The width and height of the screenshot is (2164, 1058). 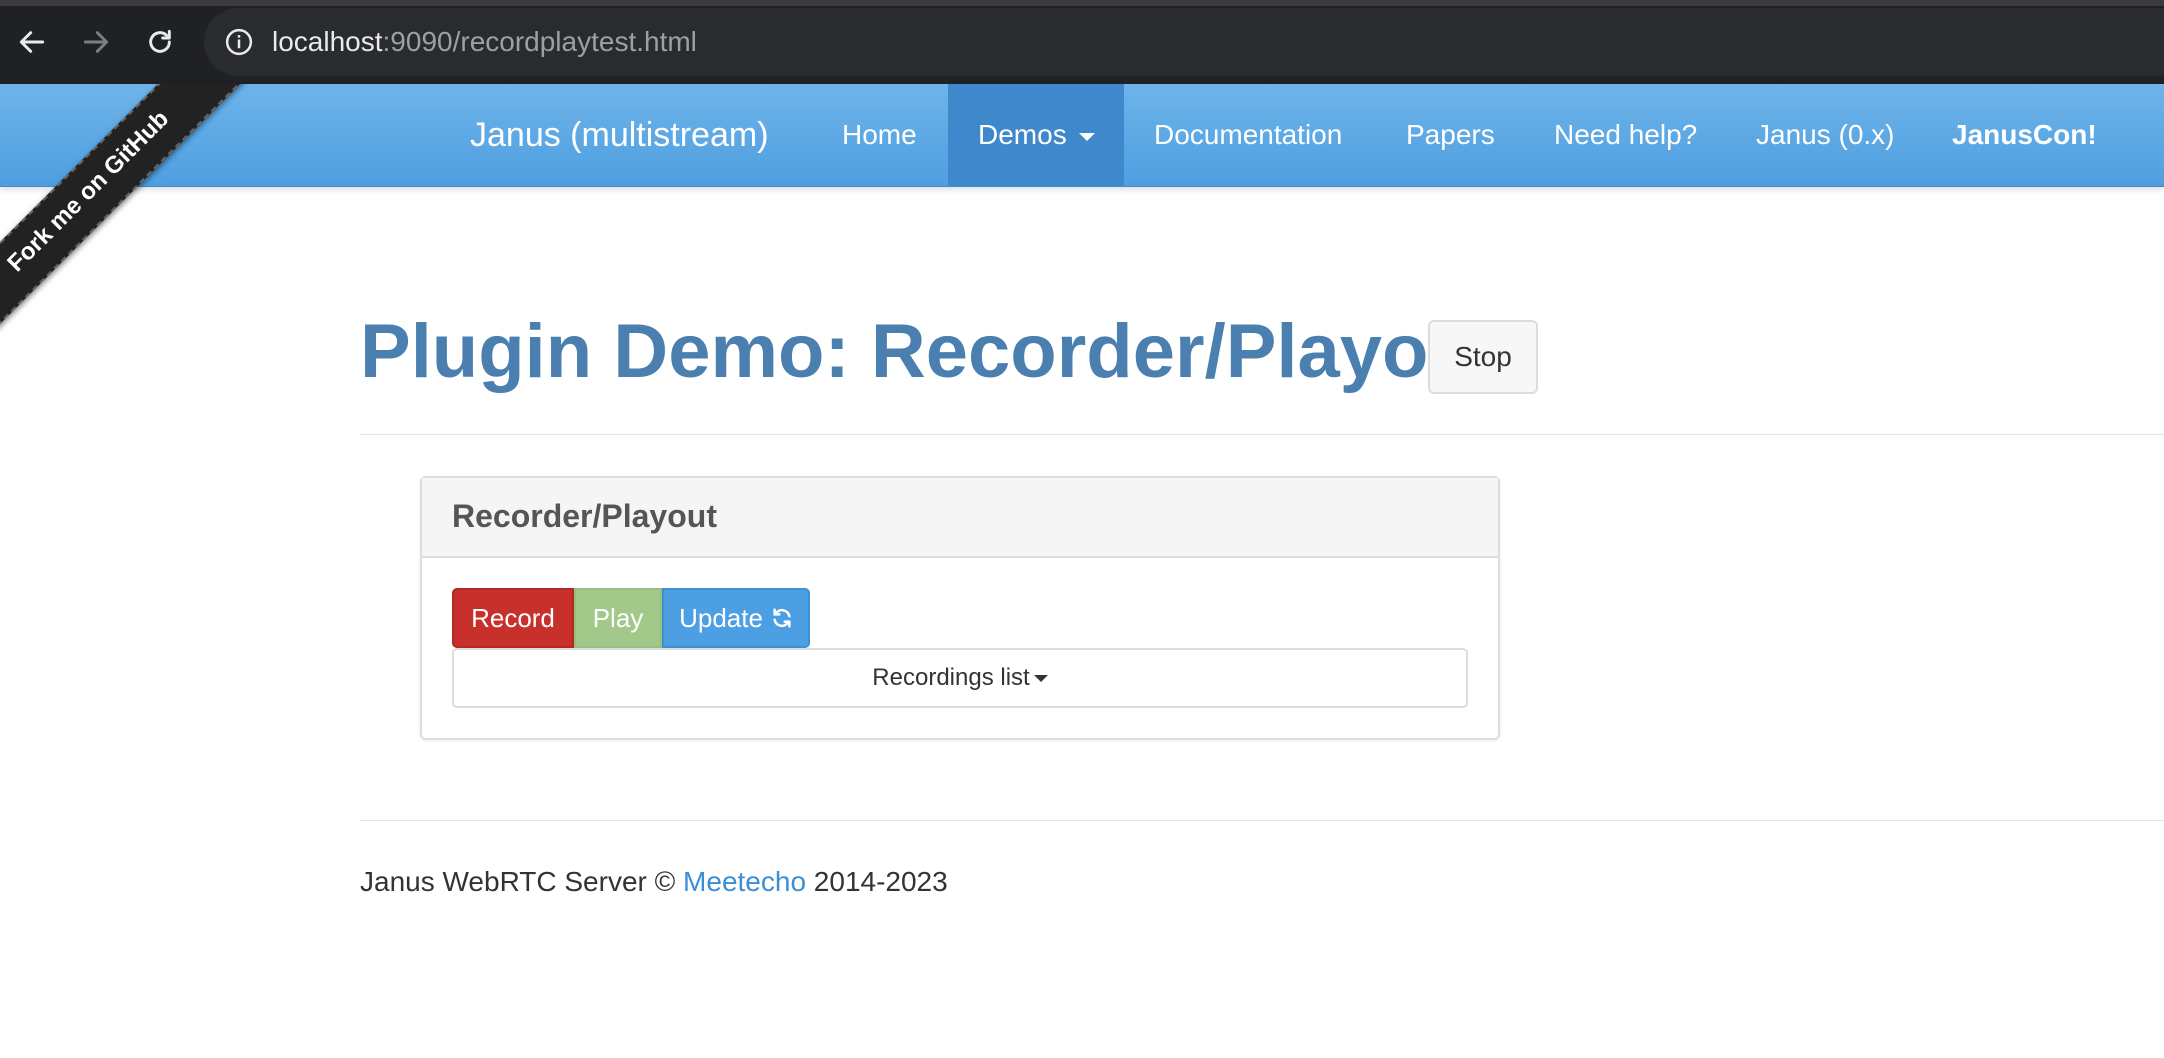 I want to click on nav-item-januscon: JanusCon!, so click(x=2024, y=135).